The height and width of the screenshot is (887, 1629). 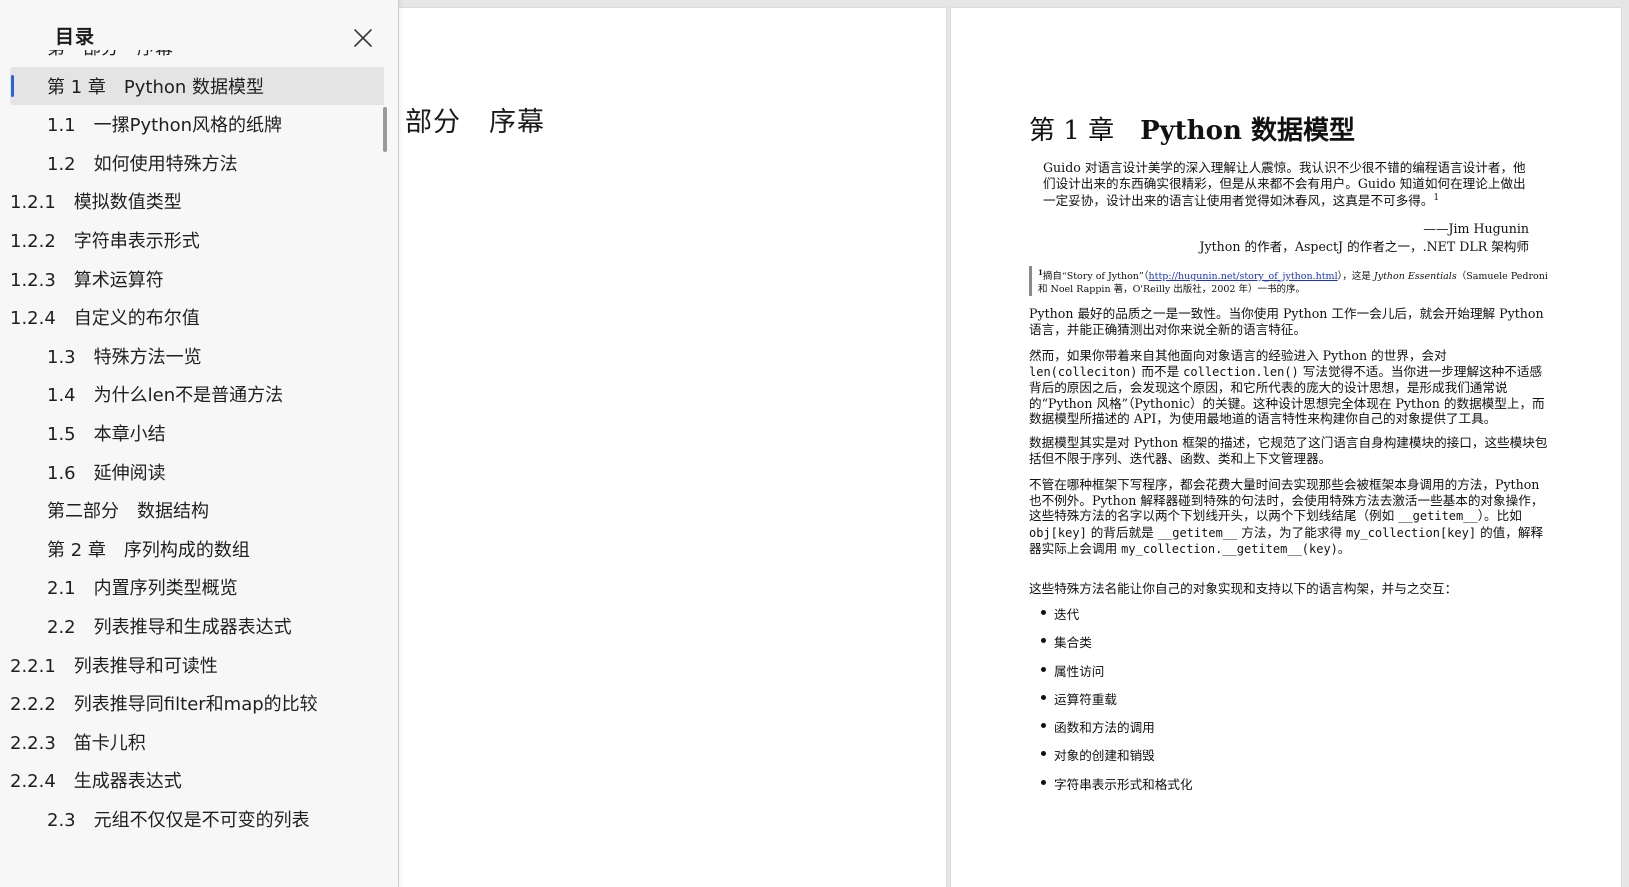 I want to click on code-inline: collection.len(), so click(x=1241, y=371).